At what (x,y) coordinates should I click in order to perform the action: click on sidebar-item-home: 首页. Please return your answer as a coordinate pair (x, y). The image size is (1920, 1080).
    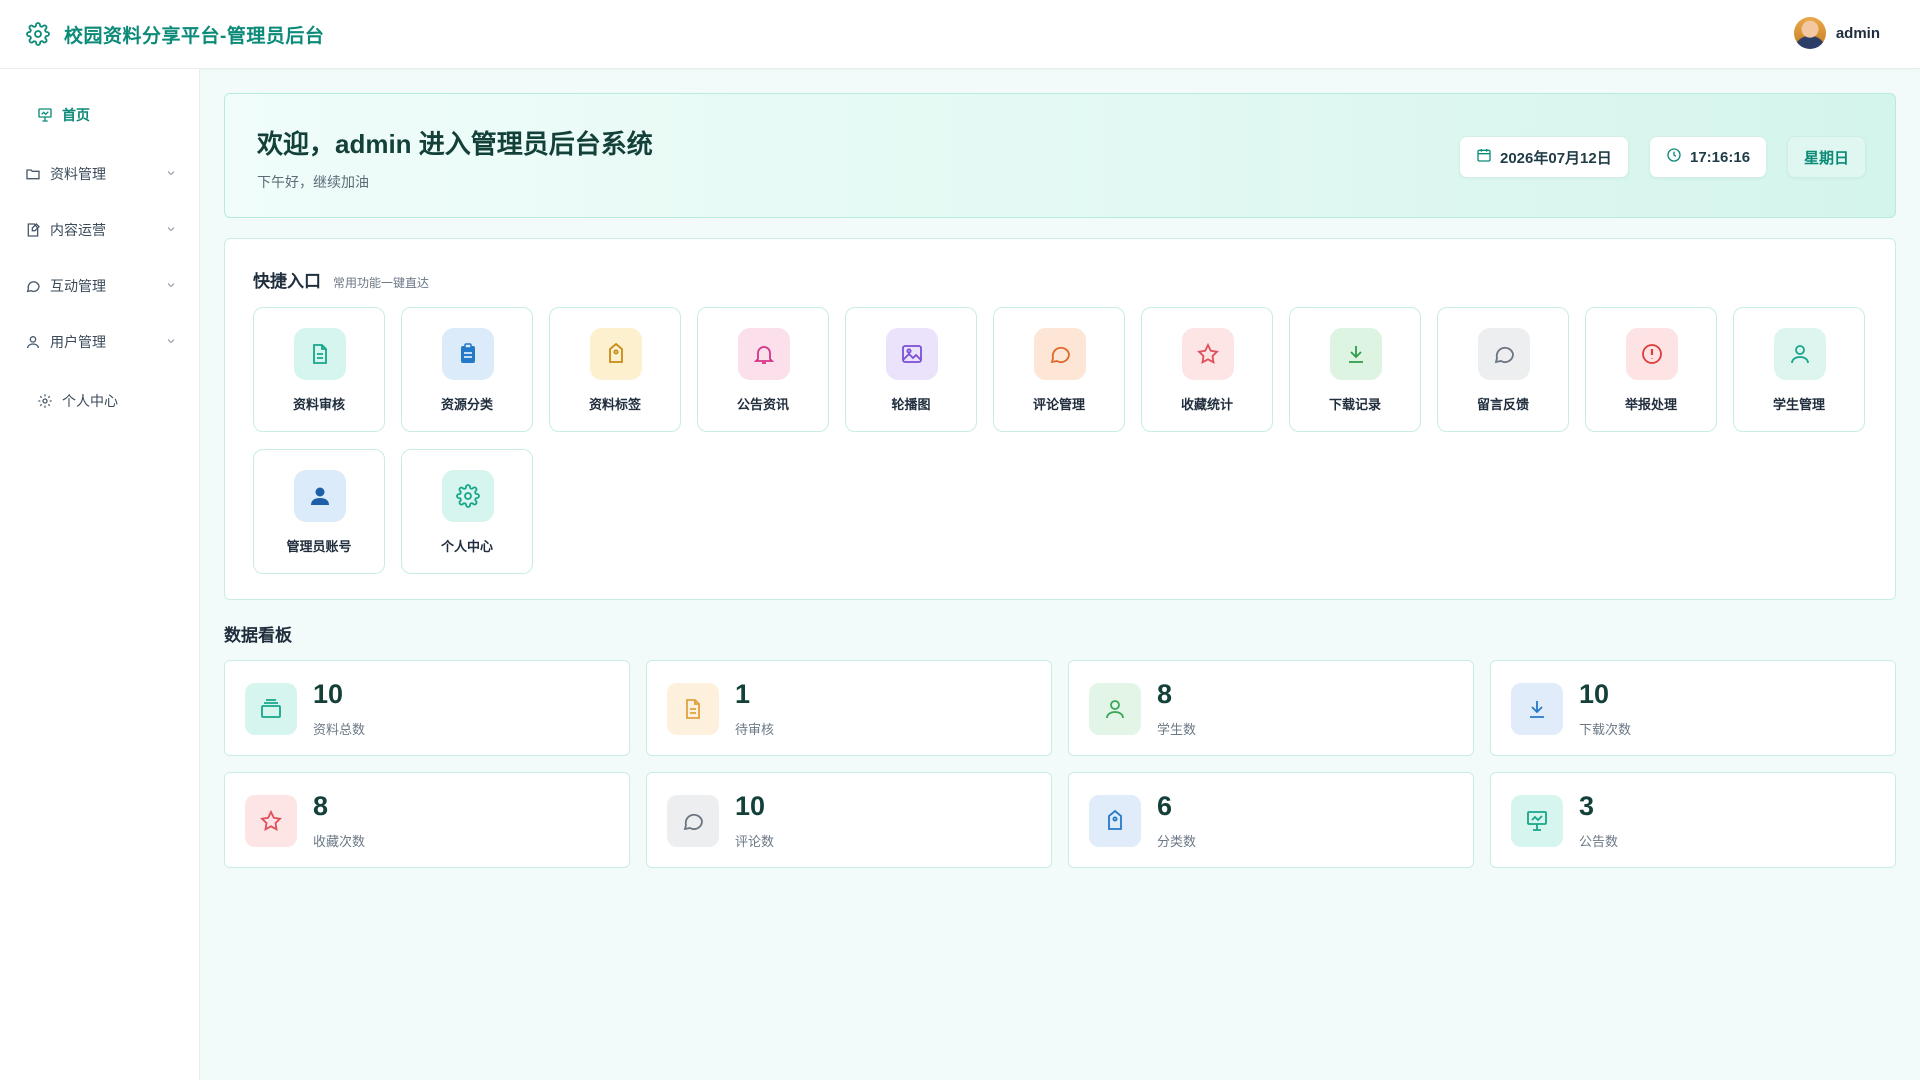
    Looking at the image, I should click on (100, 115).